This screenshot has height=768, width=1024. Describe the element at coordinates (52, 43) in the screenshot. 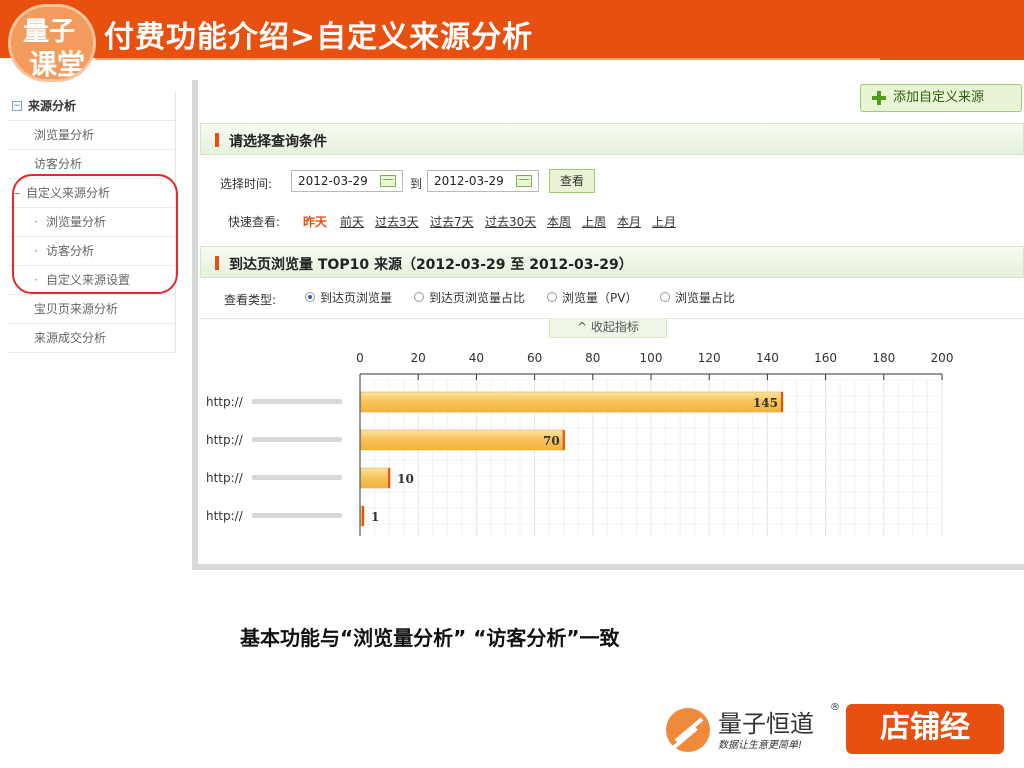

I see `classroom-logo: 量子 课堂` at that location.